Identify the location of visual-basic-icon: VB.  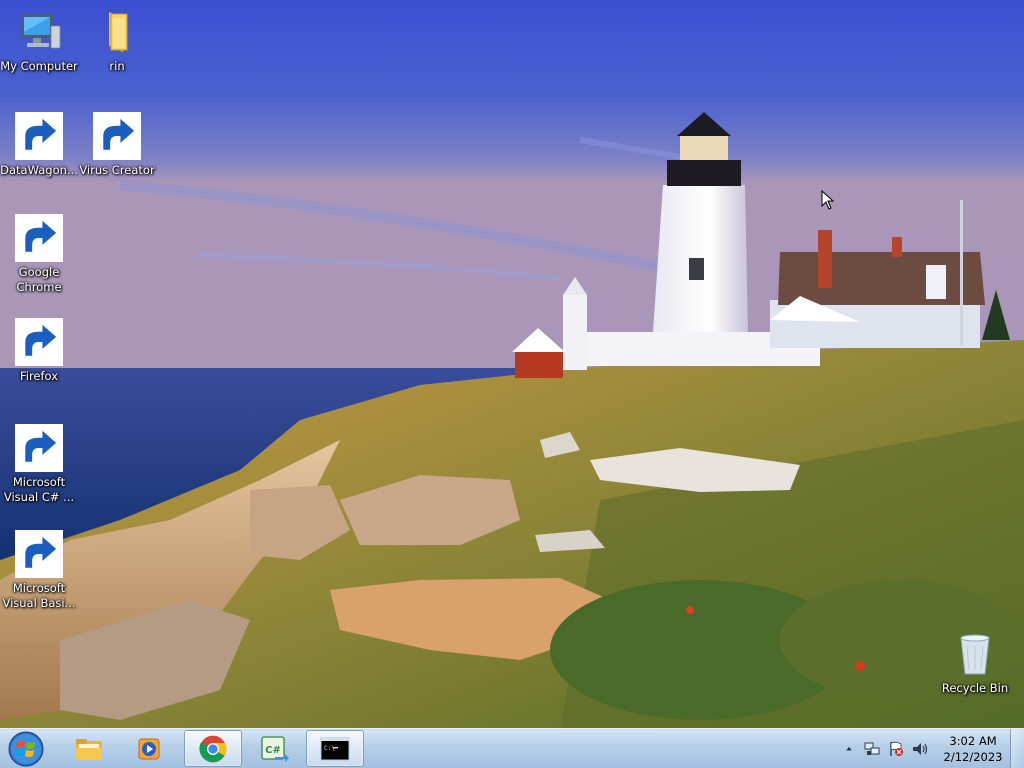
(39, 554).